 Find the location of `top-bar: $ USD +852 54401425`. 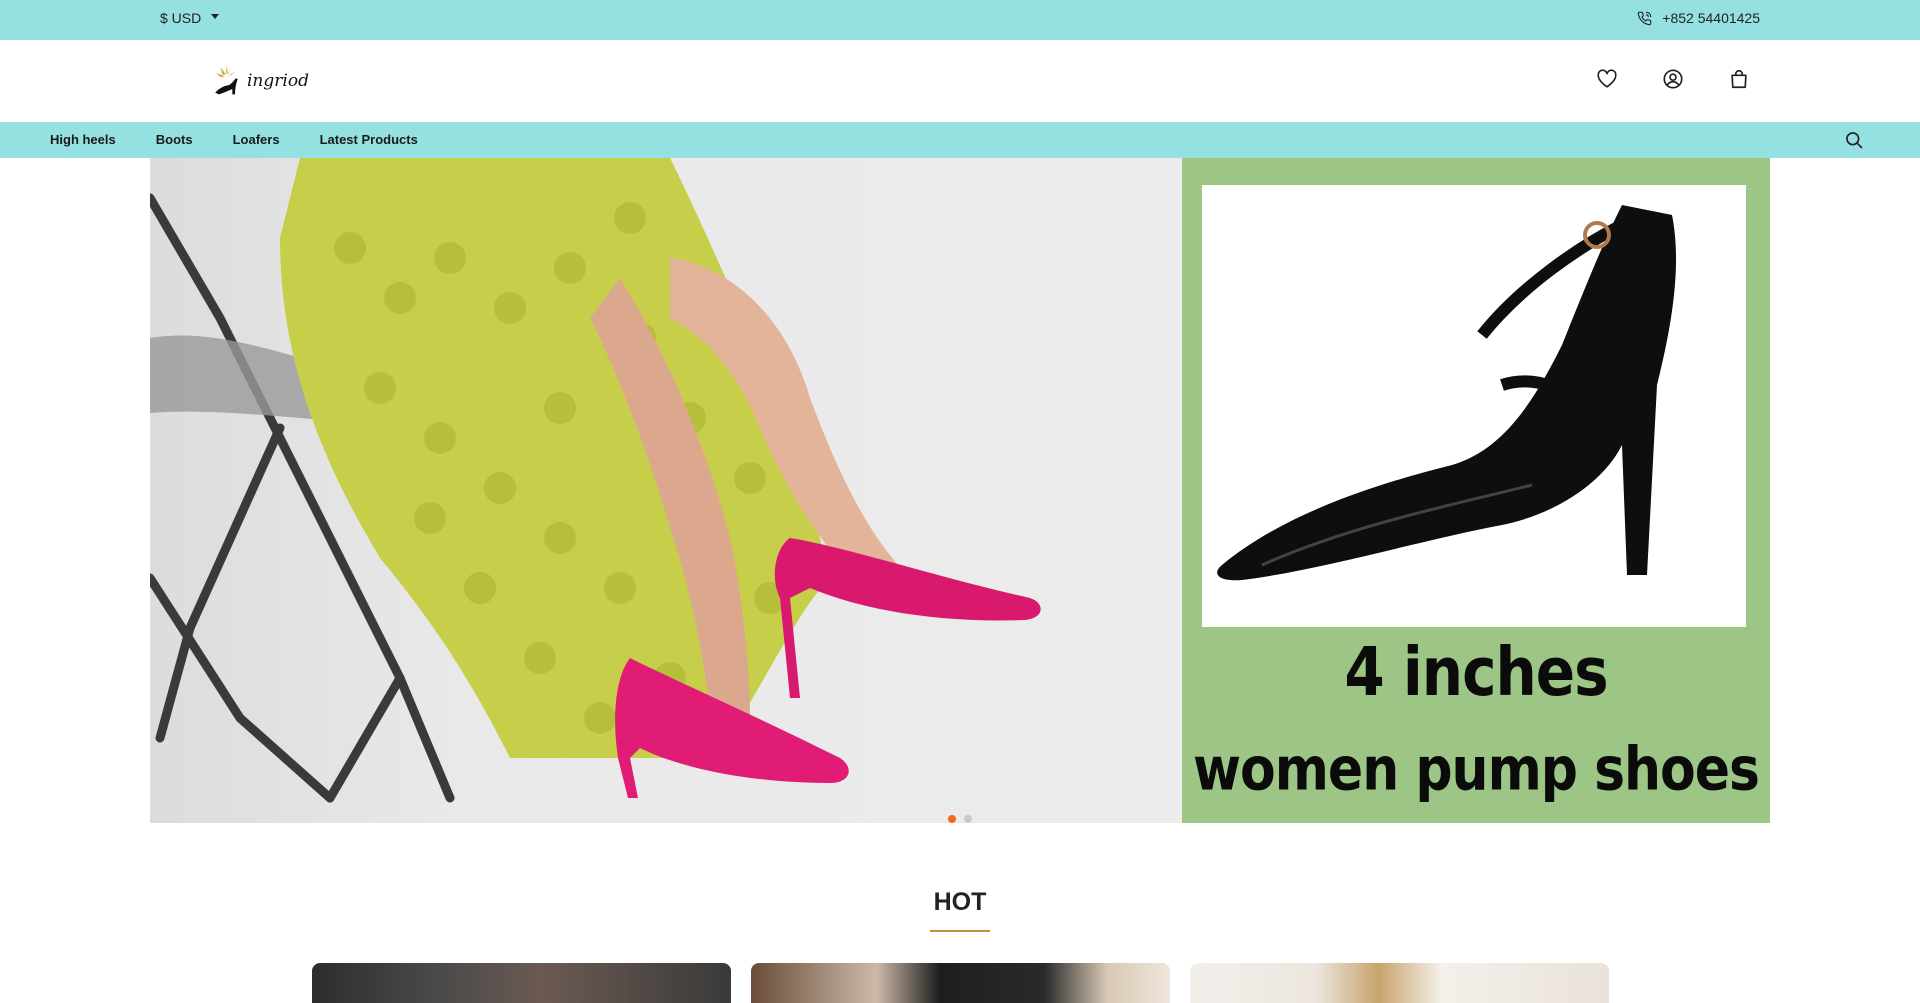

top-bar: $ USD +852 54401425 is located at coordinates (960, 20).